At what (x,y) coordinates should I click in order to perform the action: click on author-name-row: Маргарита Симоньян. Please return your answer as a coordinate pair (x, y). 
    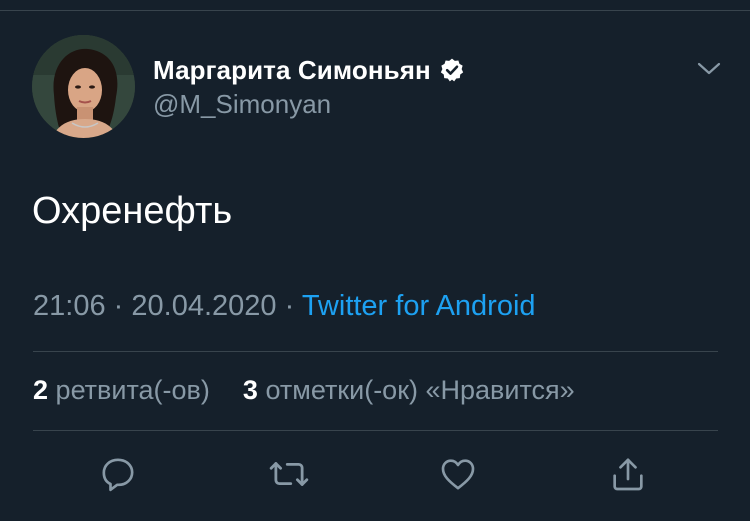
    Looking at the image, I should click on (309, 70).